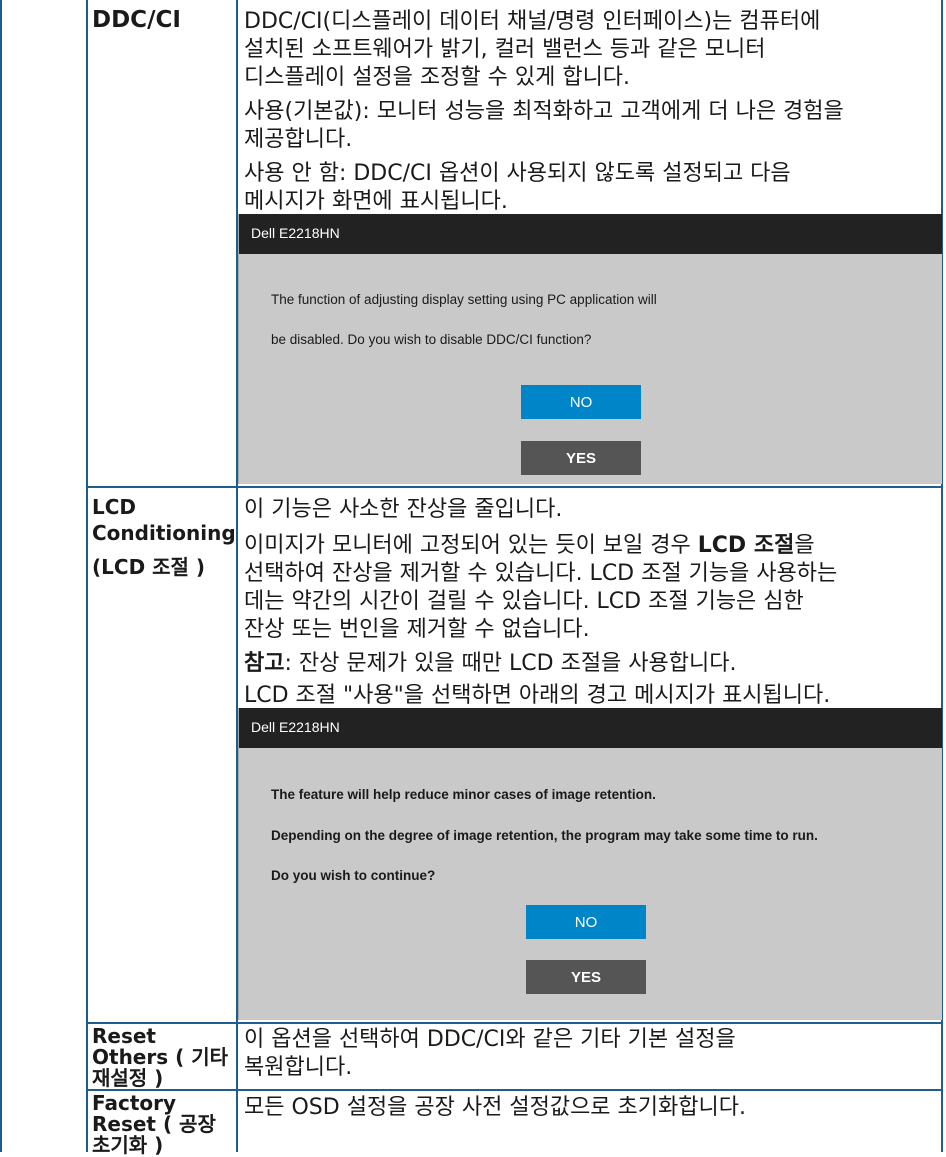  I want to click on factory-reset-description: 모든 OSD 설정을 공장 사전 설정값으로 초기화합니다., so click(591, 1108).